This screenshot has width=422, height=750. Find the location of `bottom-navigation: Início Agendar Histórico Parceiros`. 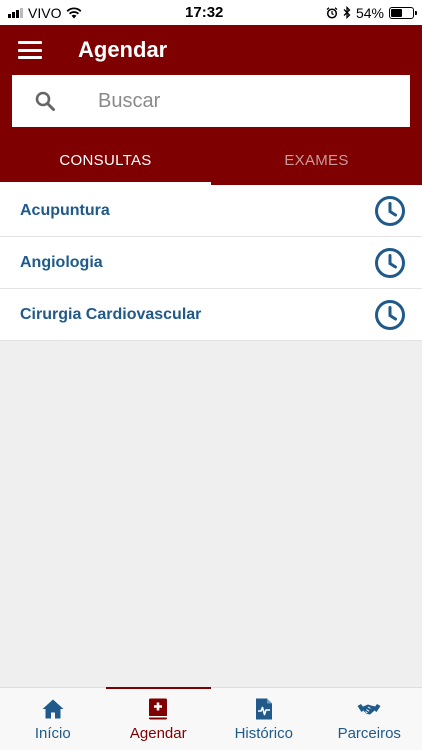

bottom-navigation: Início Agendar Histórico Parceiros is located at coordinates (211, 718).